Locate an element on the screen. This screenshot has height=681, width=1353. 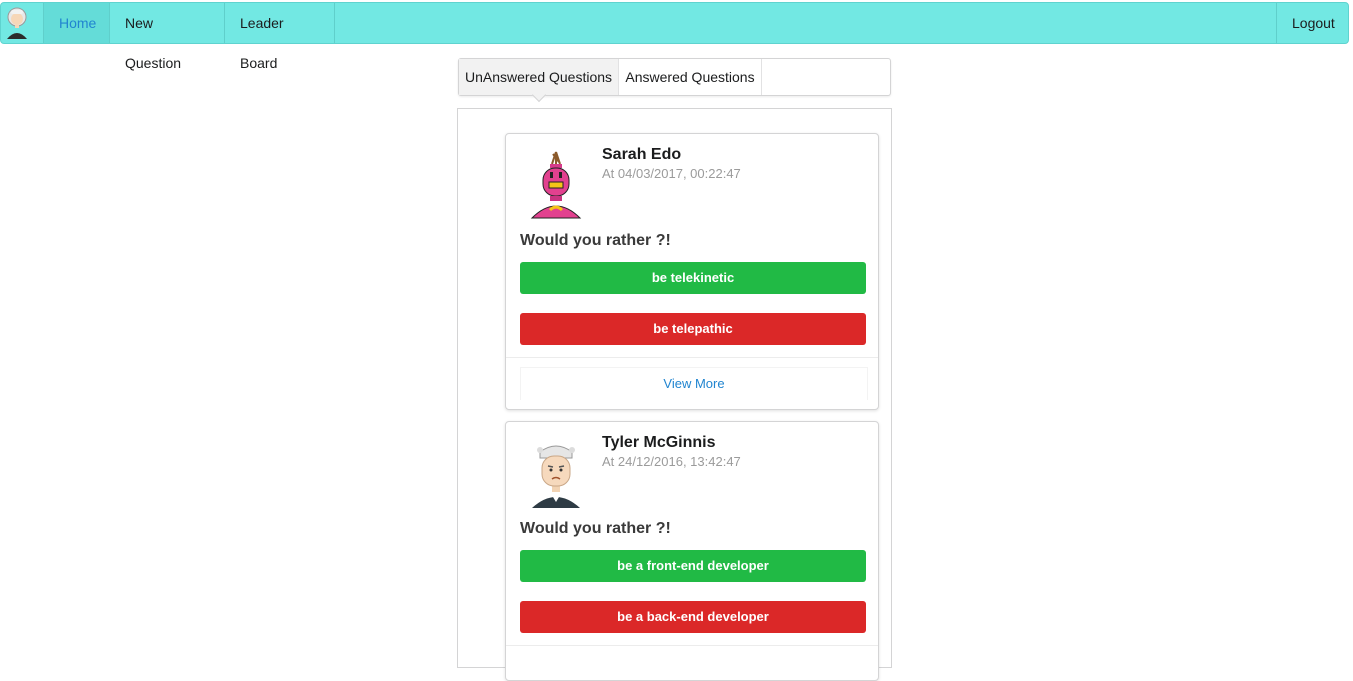
robot-avatar-icon is located at coordinates (556, 185).